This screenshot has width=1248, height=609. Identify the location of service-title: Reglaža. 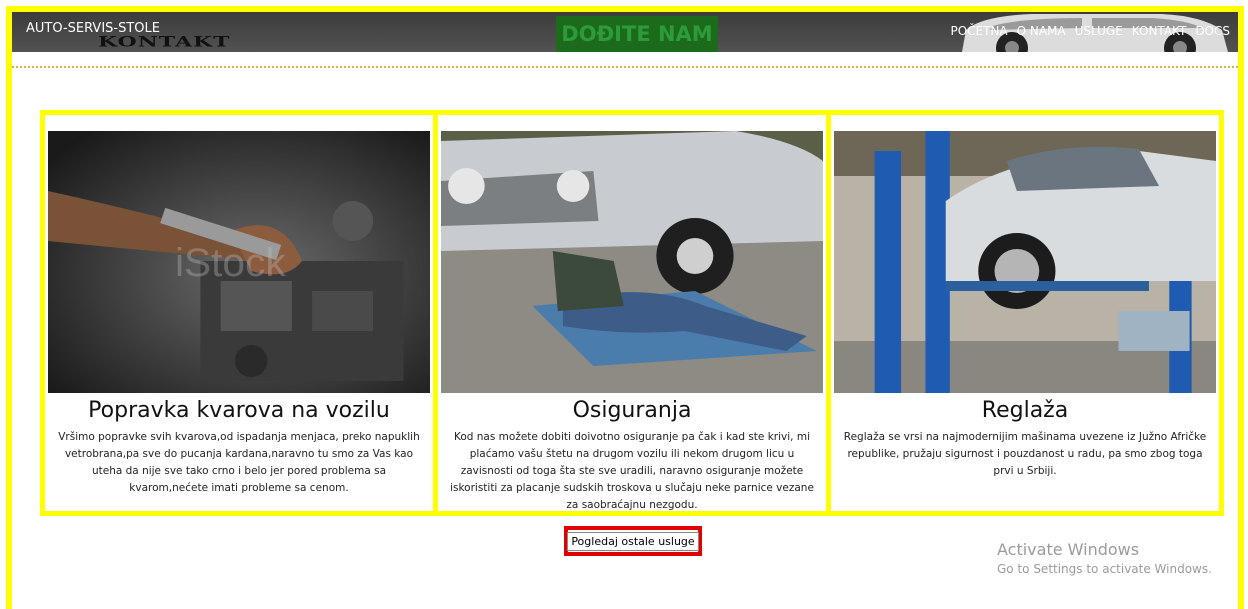
(1025, 410).